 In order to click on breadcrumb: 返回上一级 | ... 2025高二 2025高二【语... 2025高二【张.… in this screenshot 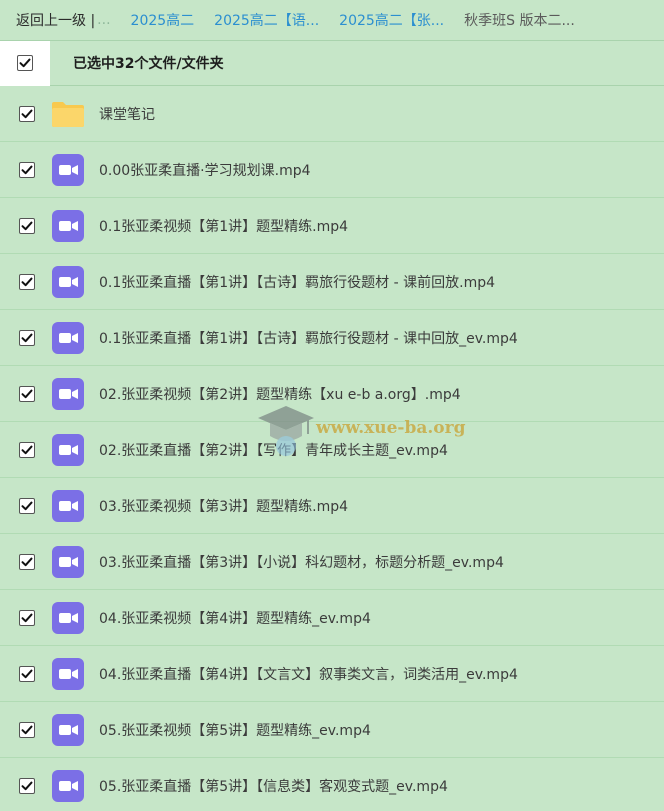, I will do `click(332, 20)`.